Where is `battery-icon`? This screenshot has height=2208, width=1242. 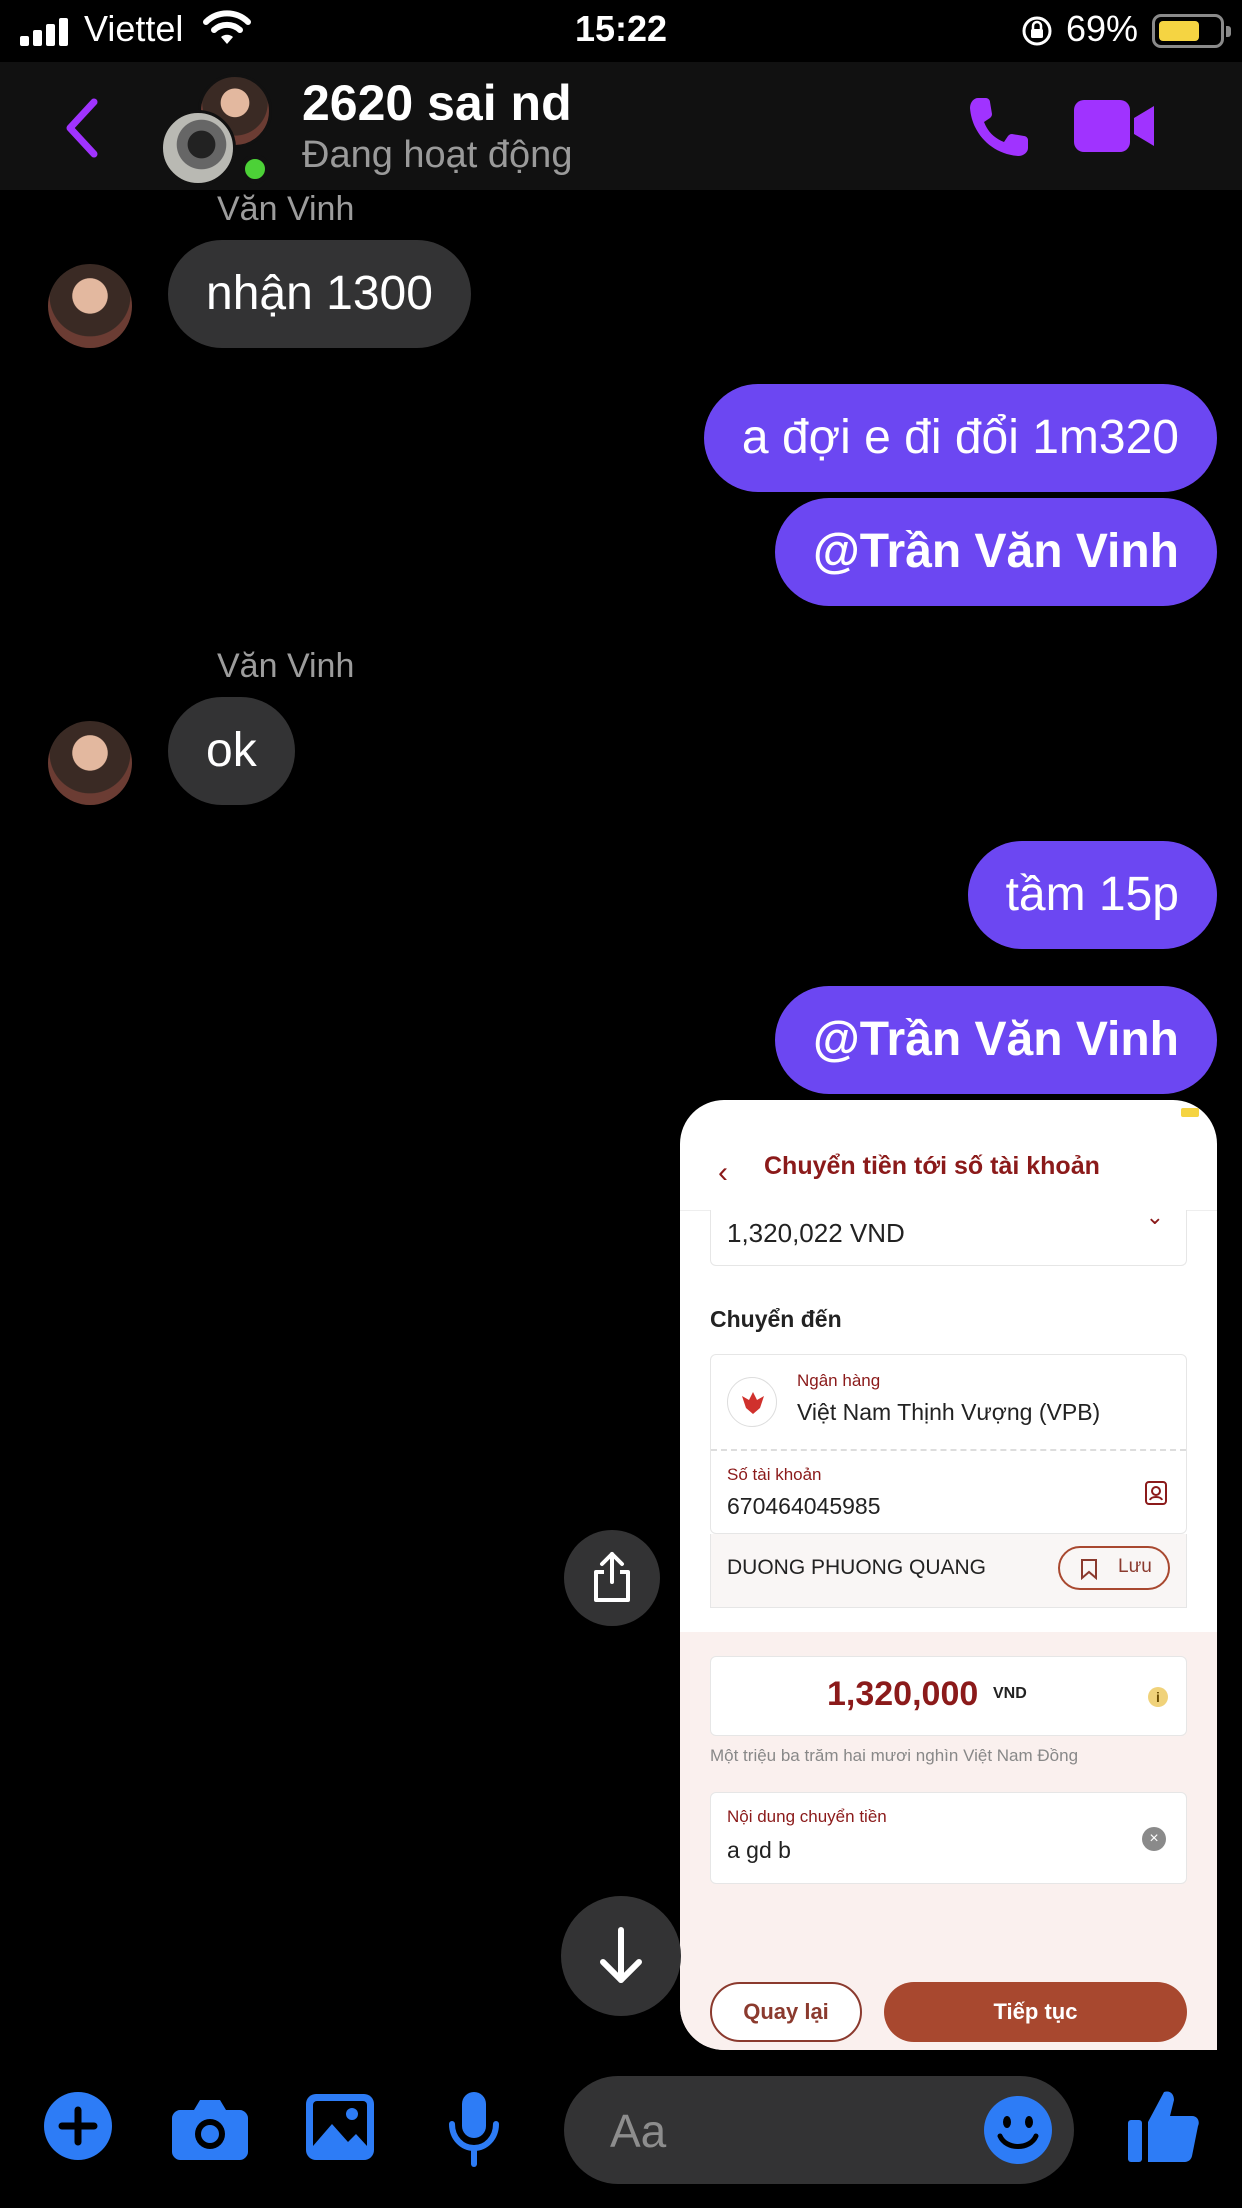
battery-icon is located at coordinates (1191, 31).